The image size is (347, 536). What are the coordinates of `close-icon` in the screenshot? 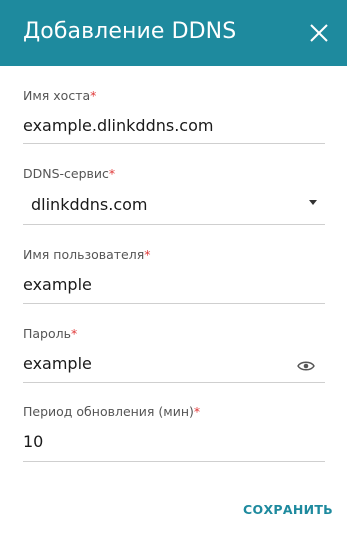 It's located at (319, 33).